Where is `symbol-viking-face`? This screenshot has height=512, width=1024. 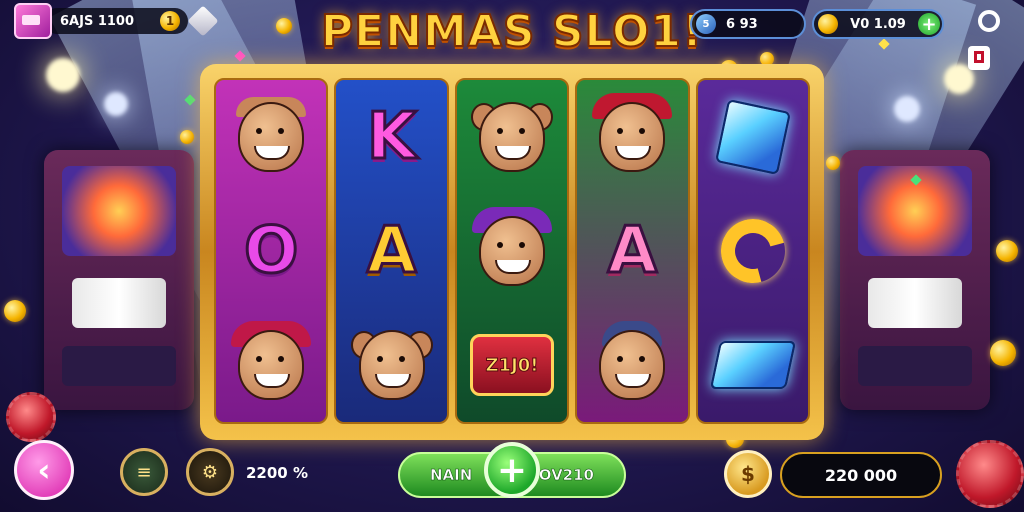 symbol-viking-face is located at coordinates (632, 365).